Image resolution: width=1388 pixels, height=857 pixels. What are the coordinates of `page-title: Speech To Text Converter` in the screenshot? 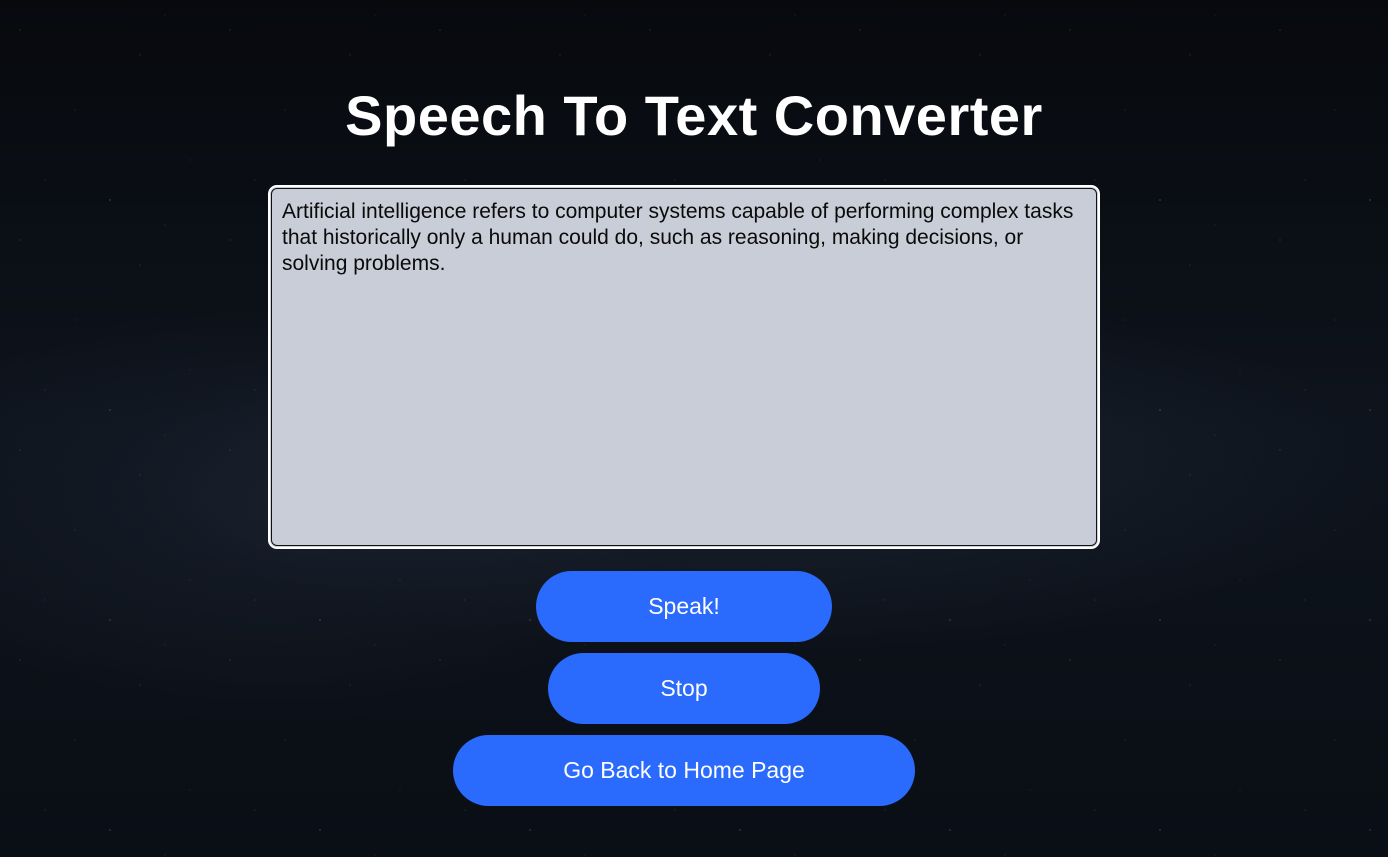 It's located at (694, 115).